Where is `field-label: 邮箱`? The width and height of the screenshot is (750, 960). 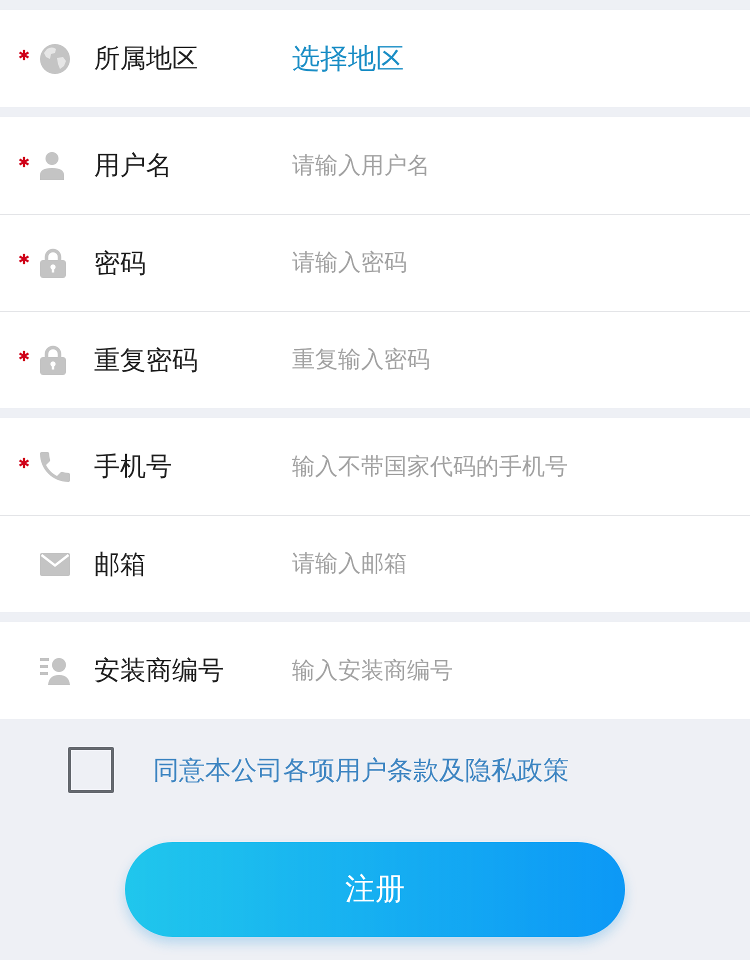 field-label: 邮箱 is located at coordinates (120, 565).